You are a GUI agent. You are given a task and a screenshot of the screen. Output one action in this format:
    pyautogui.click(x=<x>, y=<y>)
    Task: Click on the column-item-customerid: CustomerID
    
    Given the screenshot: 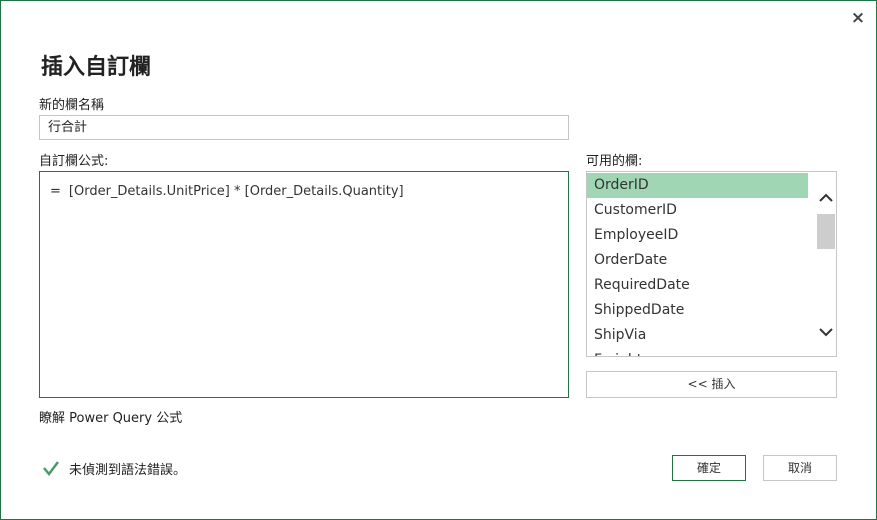 What is the action you would take?
    pyautogui.click(x=697, y=210)
    